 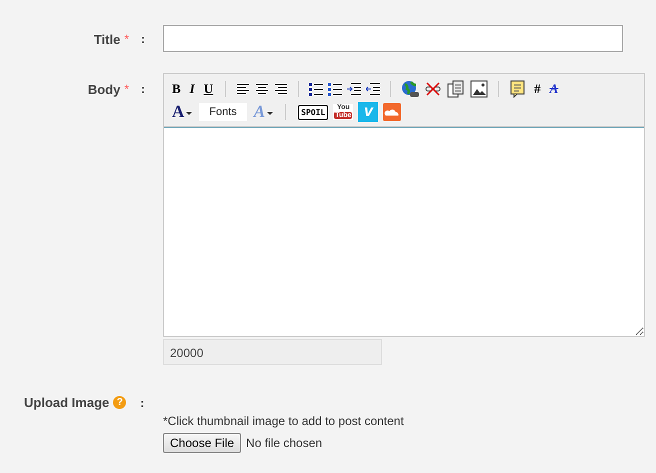 What do you see at coordinates (107, 39) in the screenshot?
I see `field-label: Title` at bounding box center [107, 39].